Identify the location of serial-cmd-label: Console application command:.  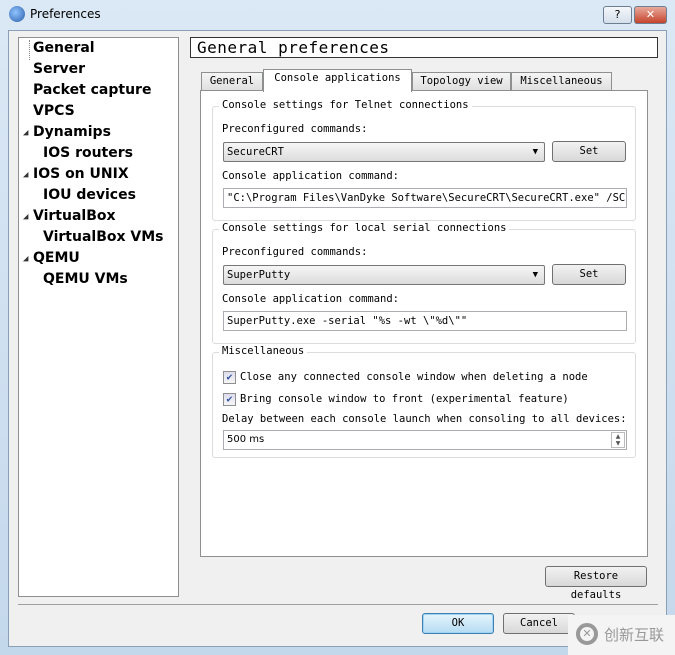
(311, 299).